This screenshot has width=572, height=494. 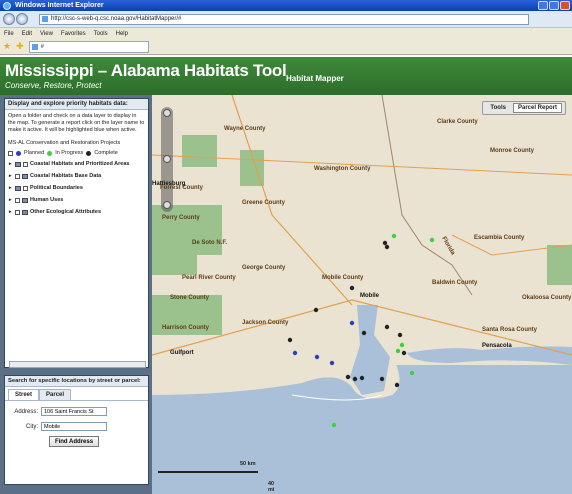 I want to click on menu-file: File, so click(x=9, y=34).